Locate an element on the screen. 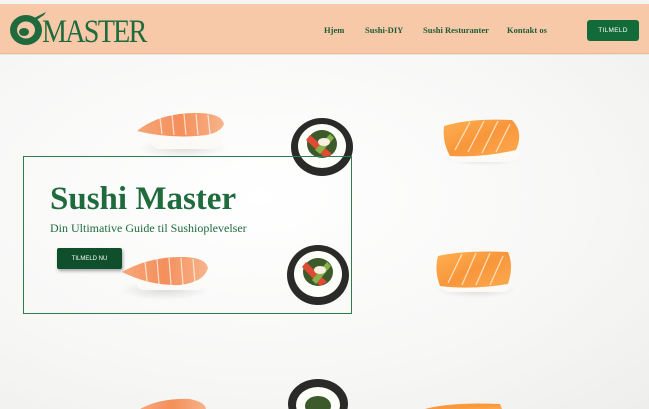 This screenshot has width=649, height=409. nav-link-sushi-resturanter: Sushi Resturanter is located at coordinates (456, 30).